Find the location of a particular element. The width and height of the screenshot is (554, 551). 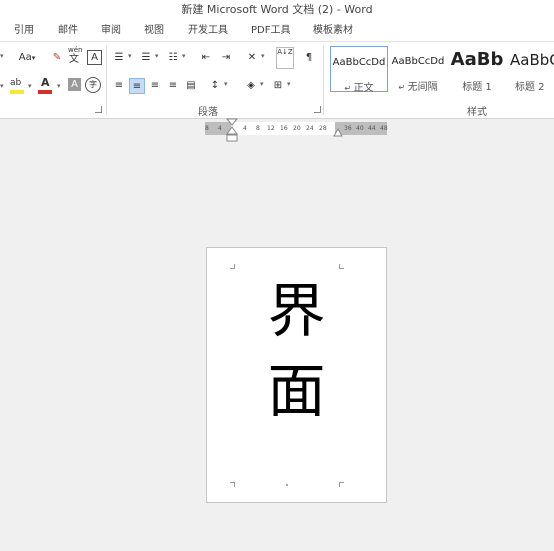

align-left-icon: ≡ is located at coordinates (119, 86).